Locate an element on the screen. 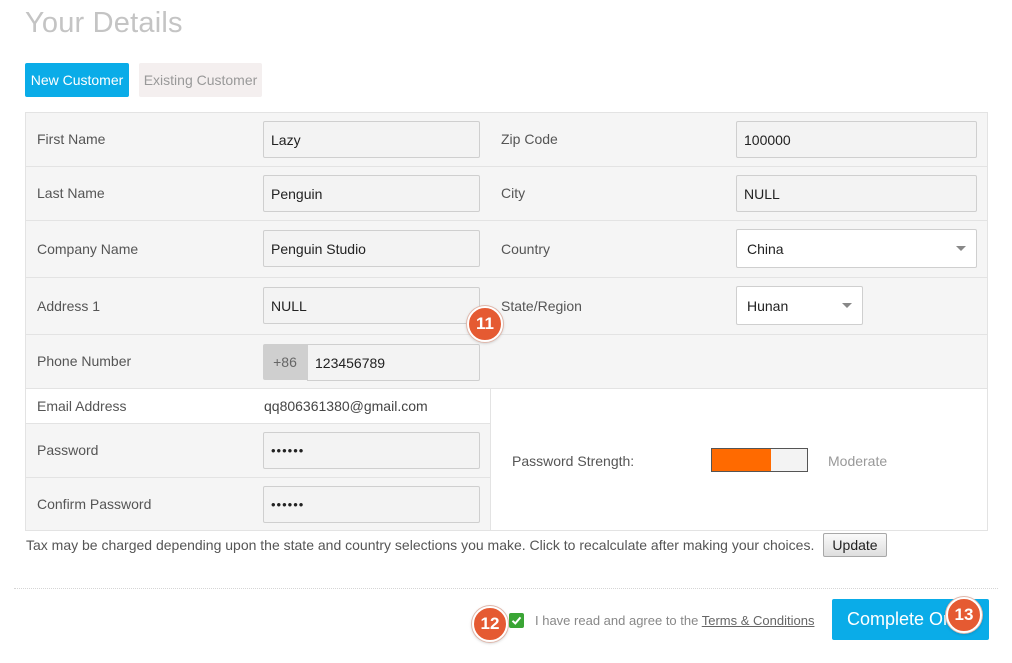 The height and width of the screenshot is (663, 1012). tab-new-customer: New Customer is located at coordinates (77, 80).